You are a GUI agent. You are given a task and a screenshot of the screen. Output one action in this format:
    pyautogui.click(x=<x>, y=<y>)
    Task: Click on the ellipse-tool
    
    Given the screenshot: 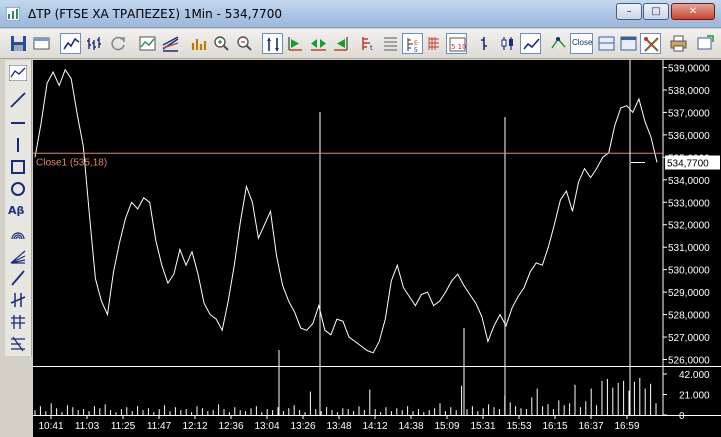 What is the action you would take?
    pyautogui.click(x=18, y=189)
    